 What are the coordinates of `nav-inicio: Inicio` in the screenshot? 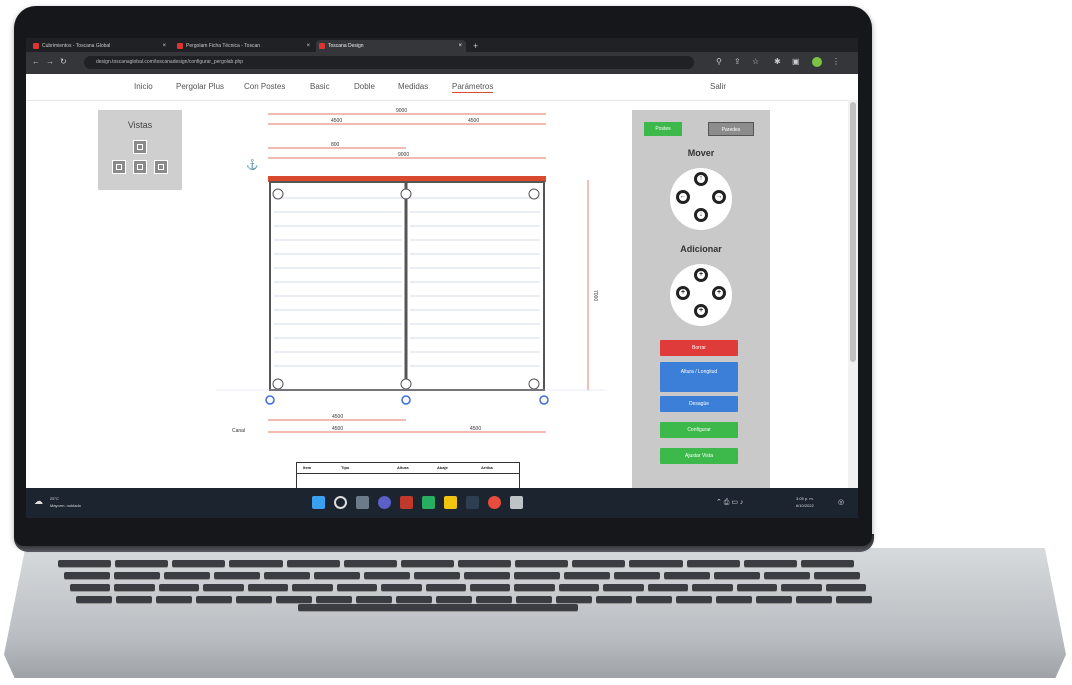 It's located at (143, 86).